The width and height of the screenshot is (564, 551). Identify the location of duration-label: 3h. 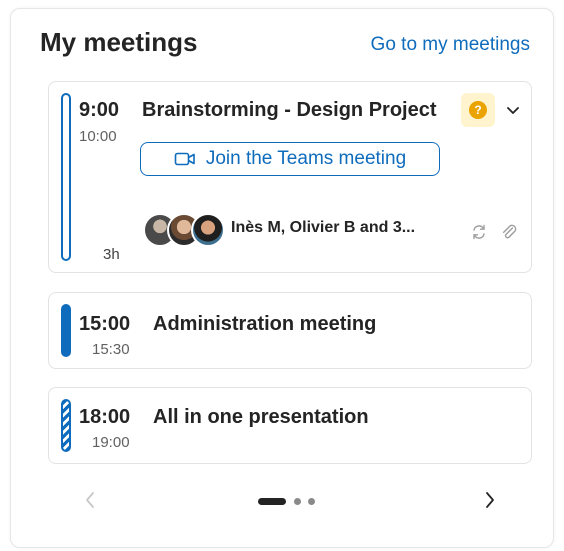
(111, 254).